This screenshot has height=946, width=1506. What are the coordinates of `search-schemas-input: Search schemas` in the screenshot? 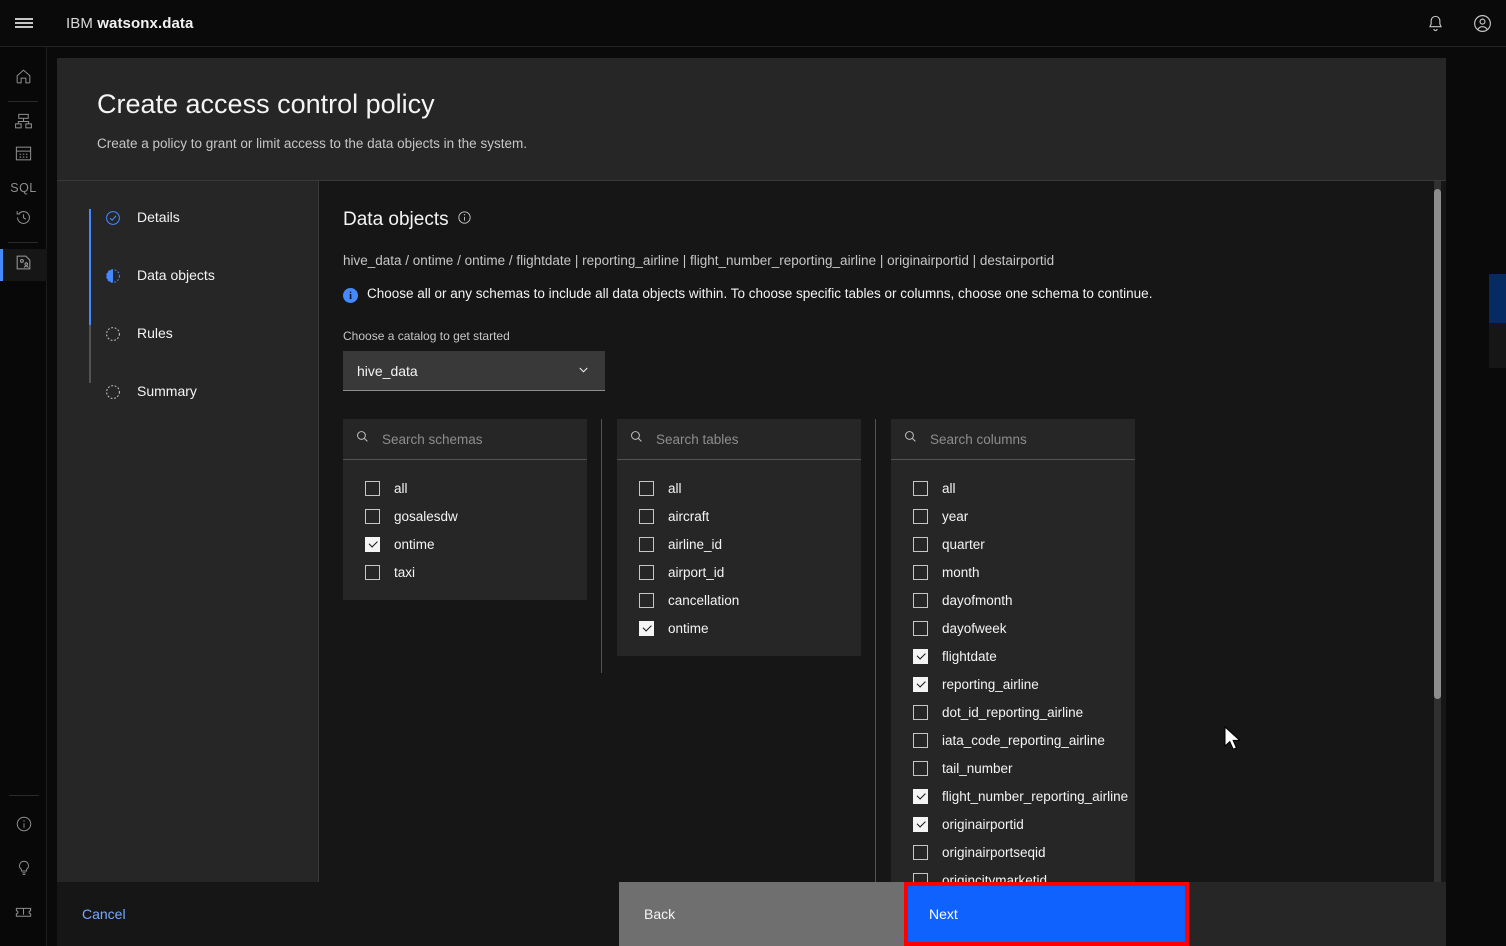 It's located at (465, 439).